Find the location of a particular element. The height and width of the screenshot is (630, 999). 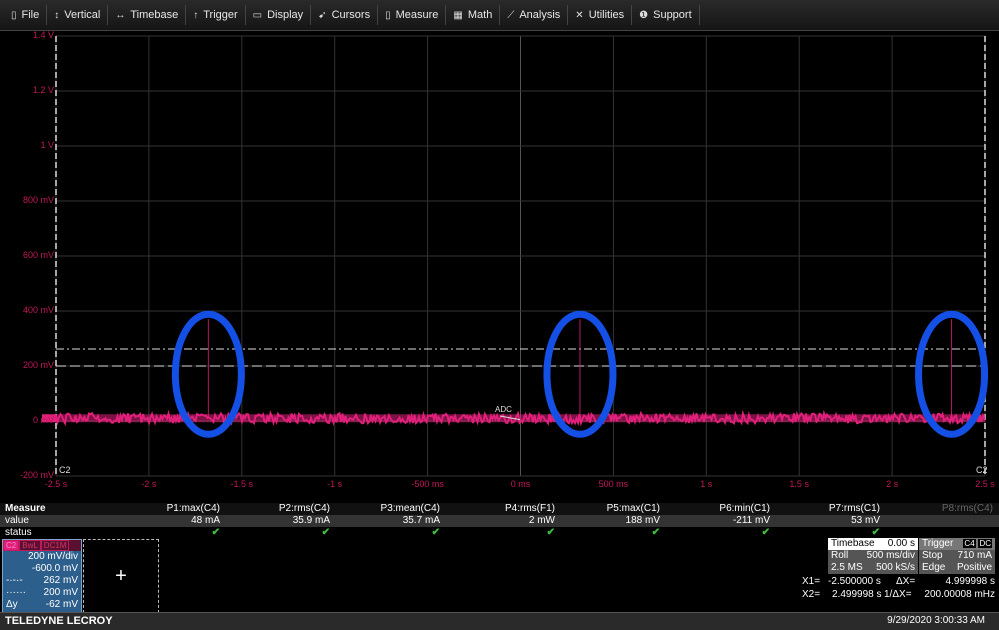

menu-label: Trigger is located at coordinates (220, 15).